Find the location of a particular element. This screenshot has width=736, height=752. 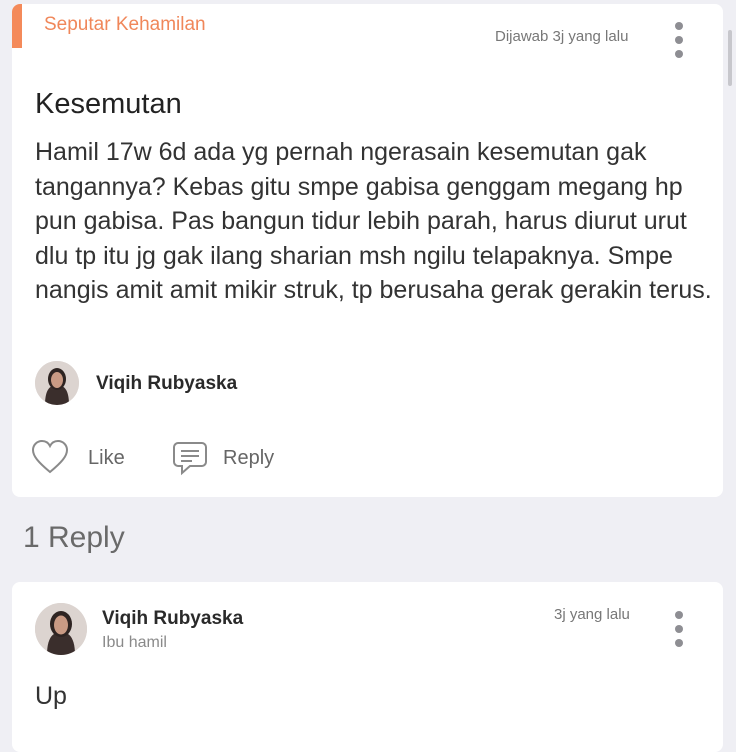

reply-timestamp: 3j yang lalu is located at coordinates (592, 614).